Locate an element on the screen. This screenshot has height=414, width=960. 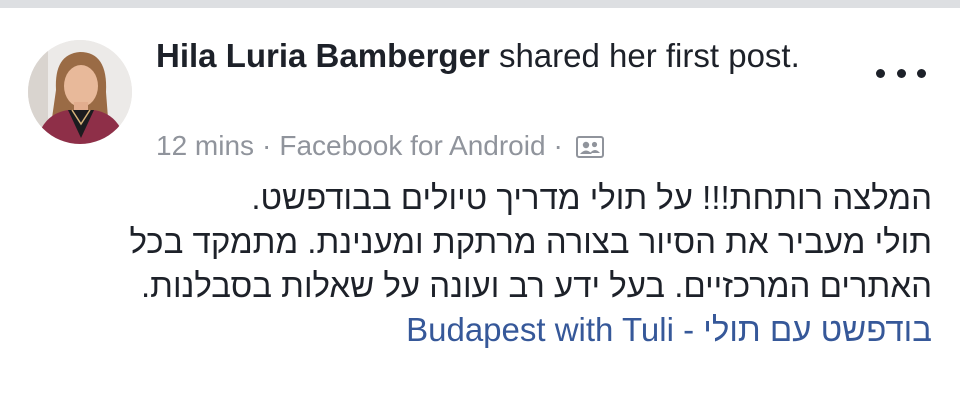
friends-icon is located at coordinates (590, 146).